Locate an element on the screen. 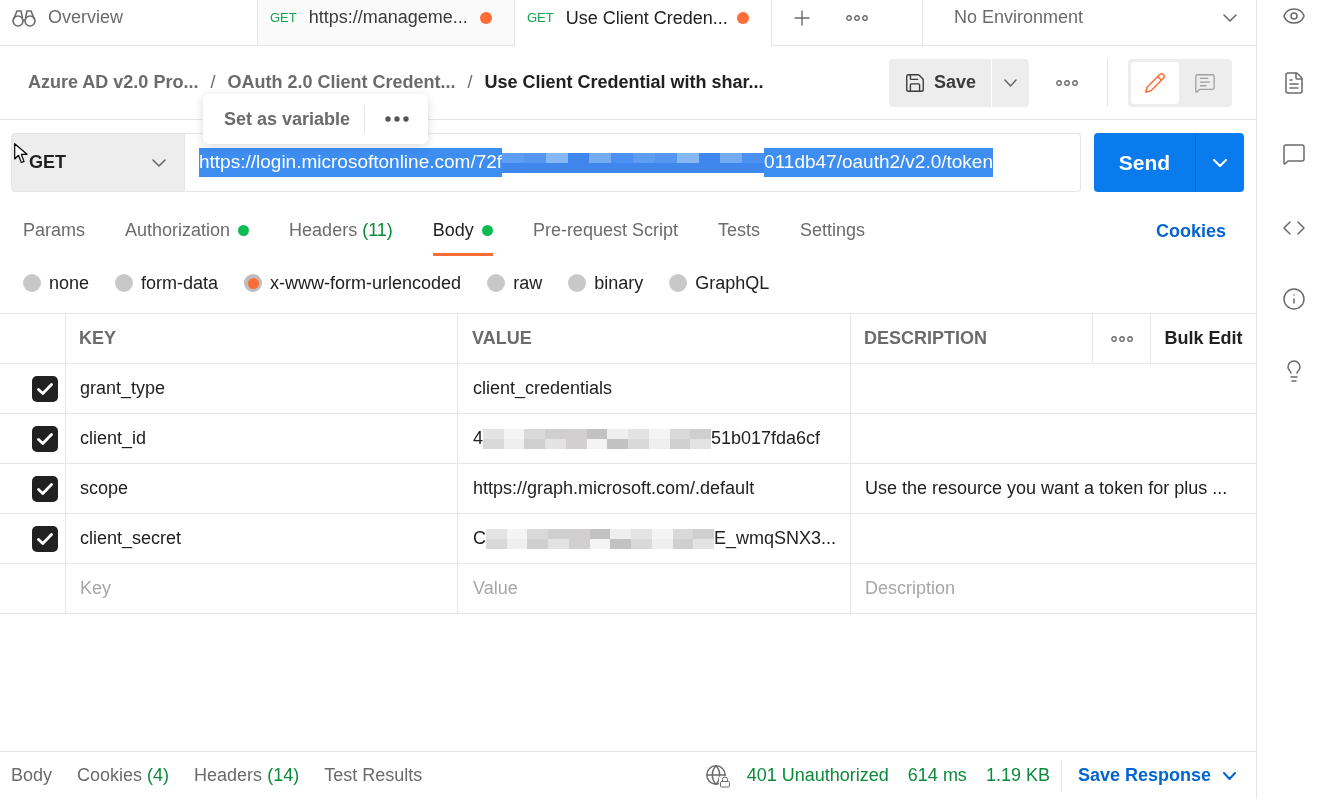 This screenshot has height=799, width=1330. key-cell: client_id is located at coordinates (262, 438).